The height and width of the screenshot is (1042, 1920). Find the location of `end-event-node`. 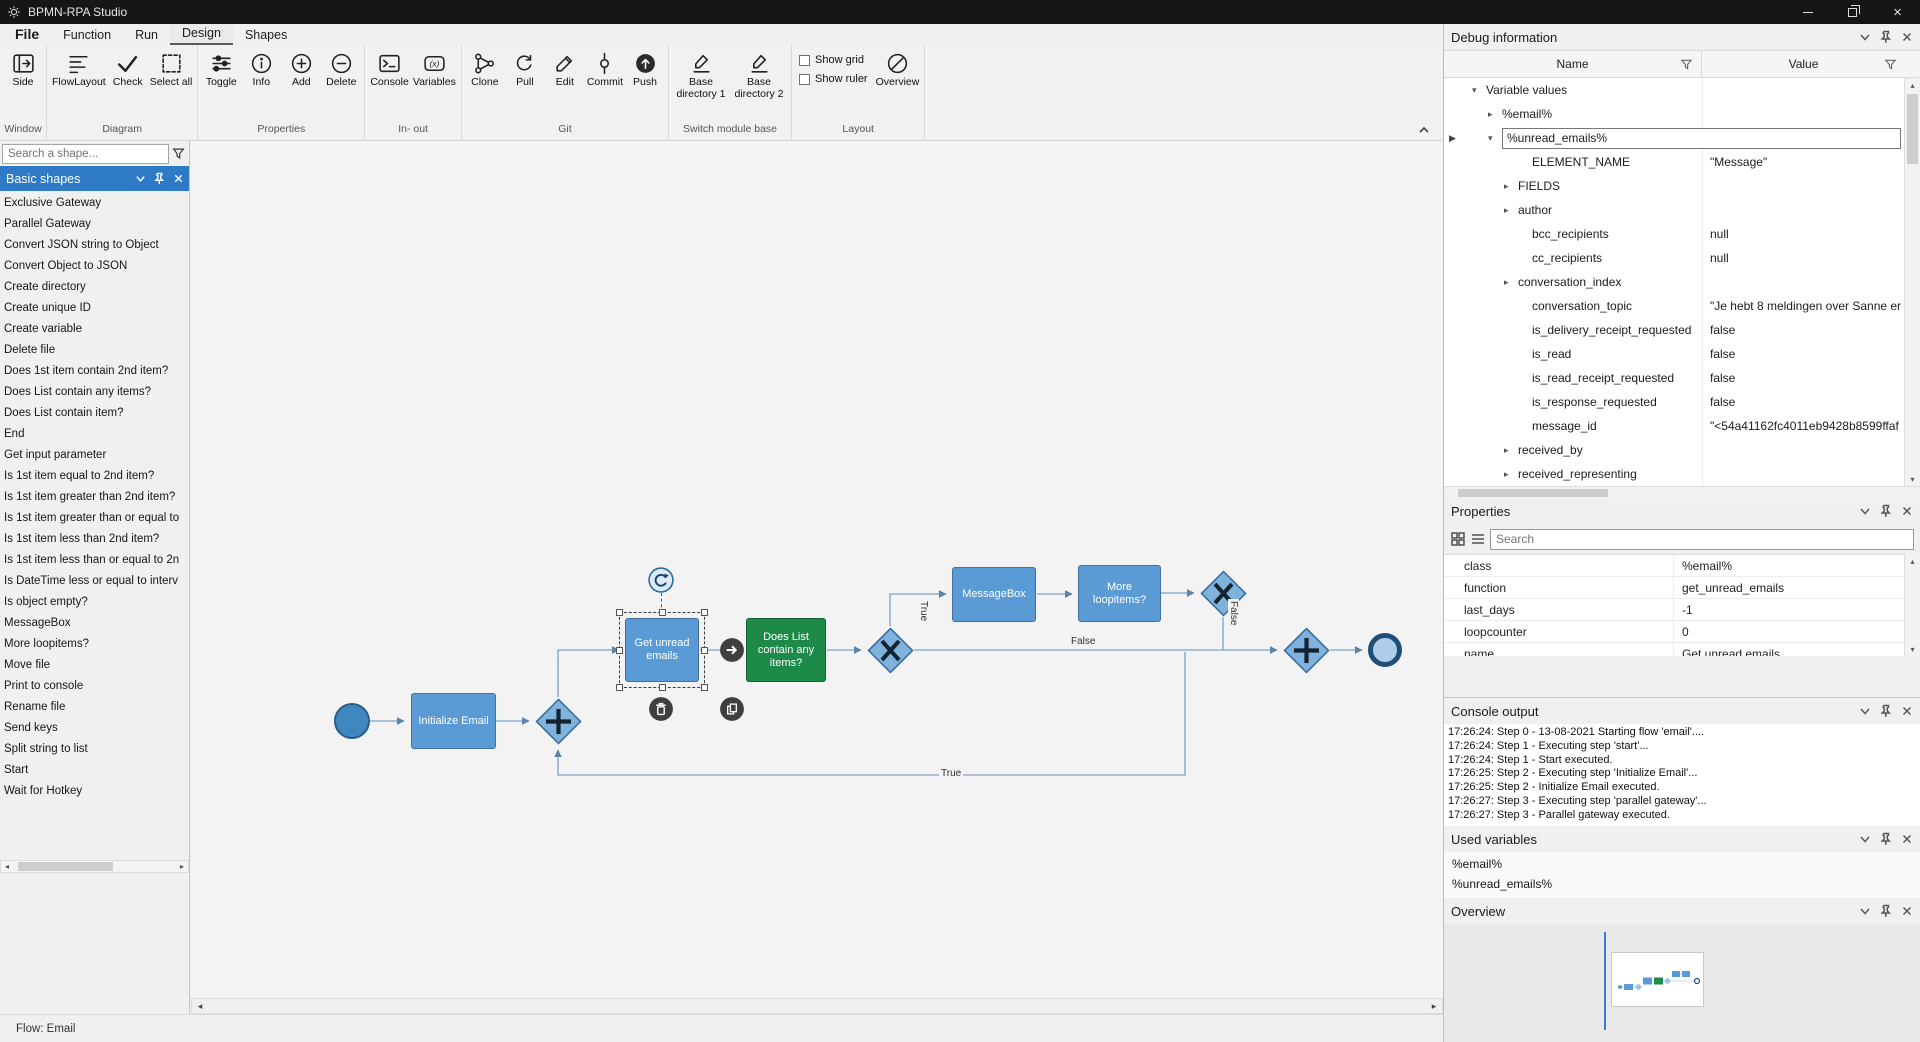

end-event-node is located at coordinates (1385, 650).